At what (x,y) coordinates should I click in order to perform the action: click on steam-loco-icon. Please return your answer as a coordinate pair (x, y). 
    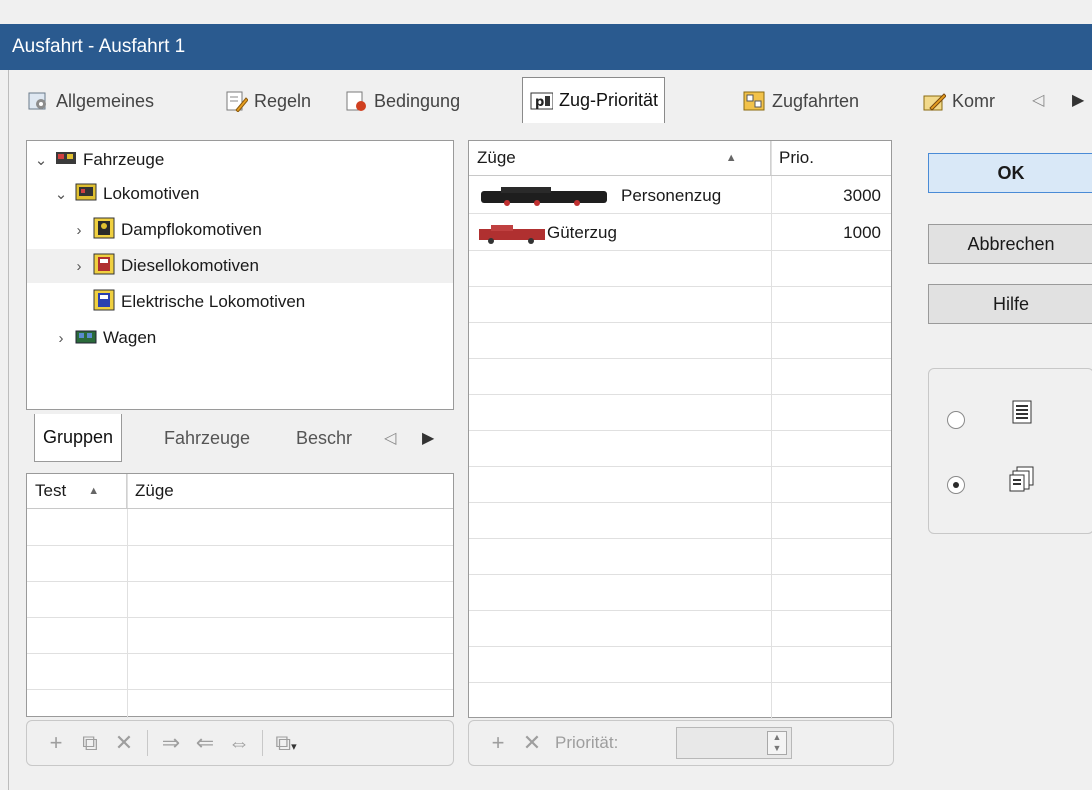
    Looking at the image, I should click on (104, 230).